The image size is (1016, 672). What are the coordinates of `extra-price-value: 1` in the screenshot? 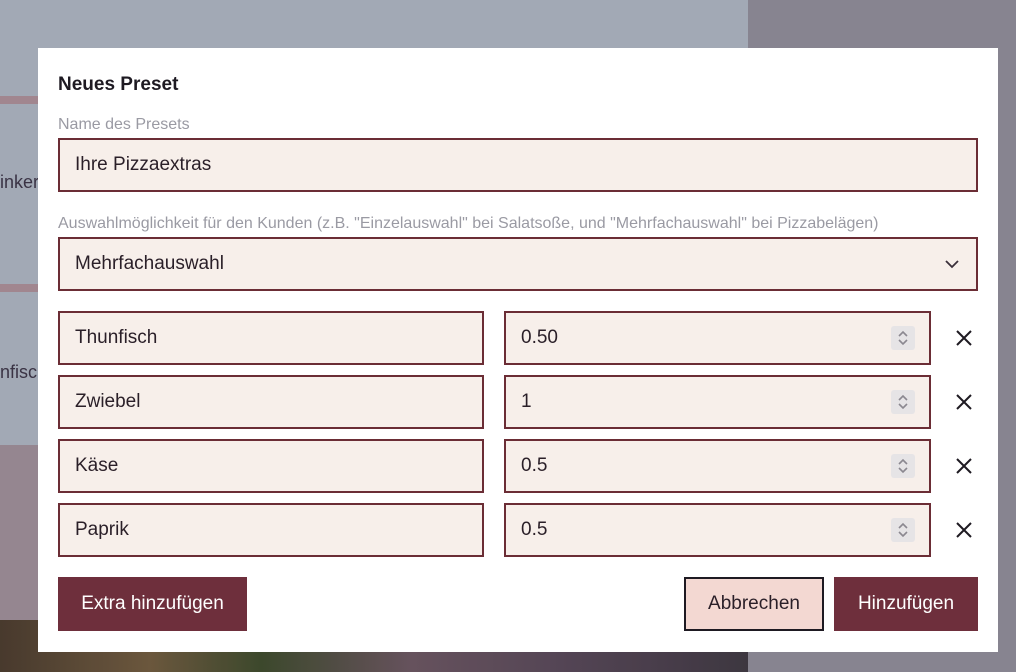 It's located at (526, 401).